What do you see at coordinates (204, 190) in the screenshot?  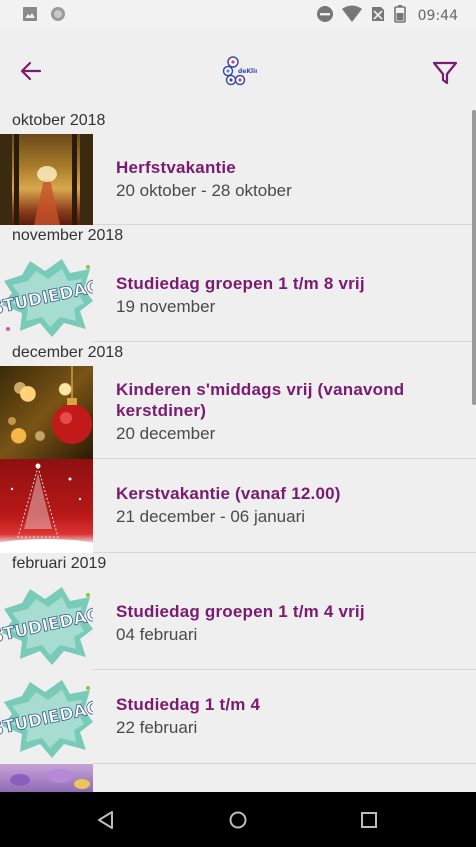 I see `event-date: 20 oktober - 28 oktober` at bounding box center [204, 190].